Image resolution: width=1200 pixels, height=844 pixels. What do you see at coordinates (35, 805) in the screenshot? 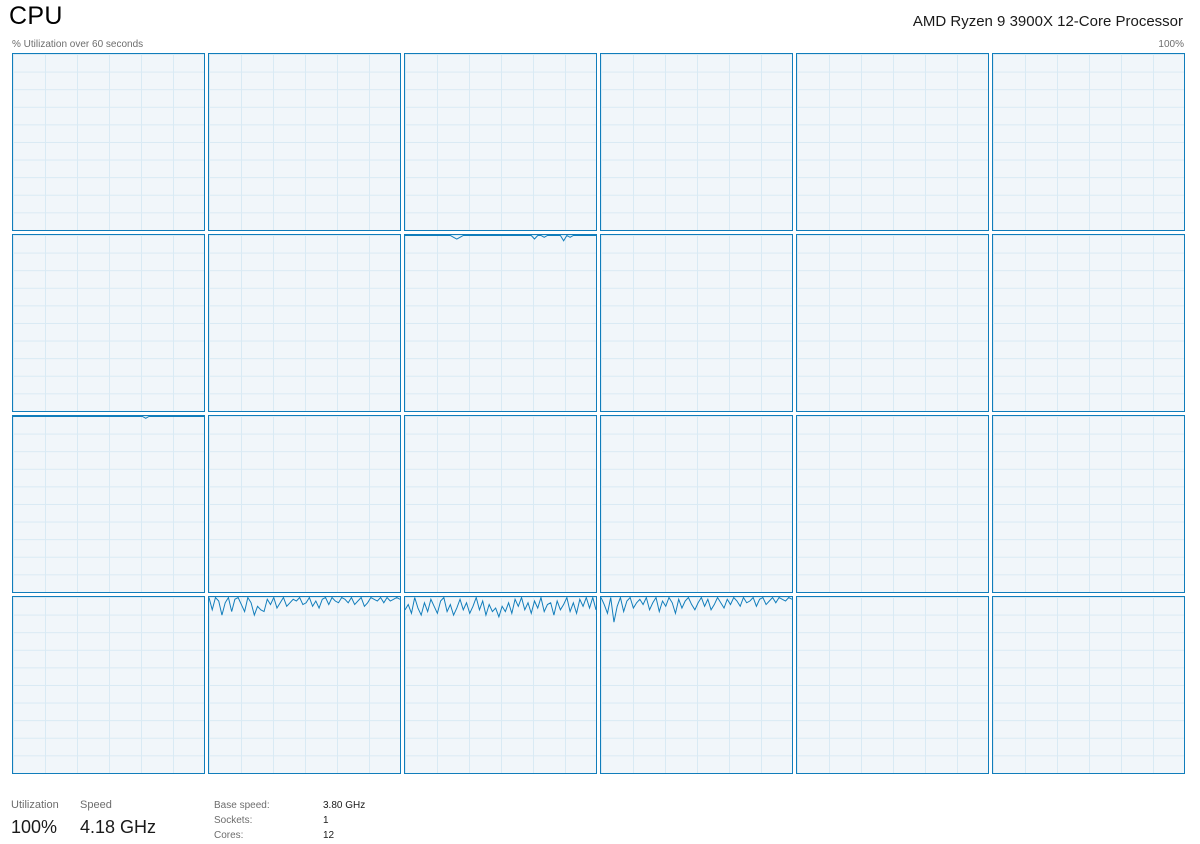
I see `utilization-label: Utilization` at bounding box center [35, 805].